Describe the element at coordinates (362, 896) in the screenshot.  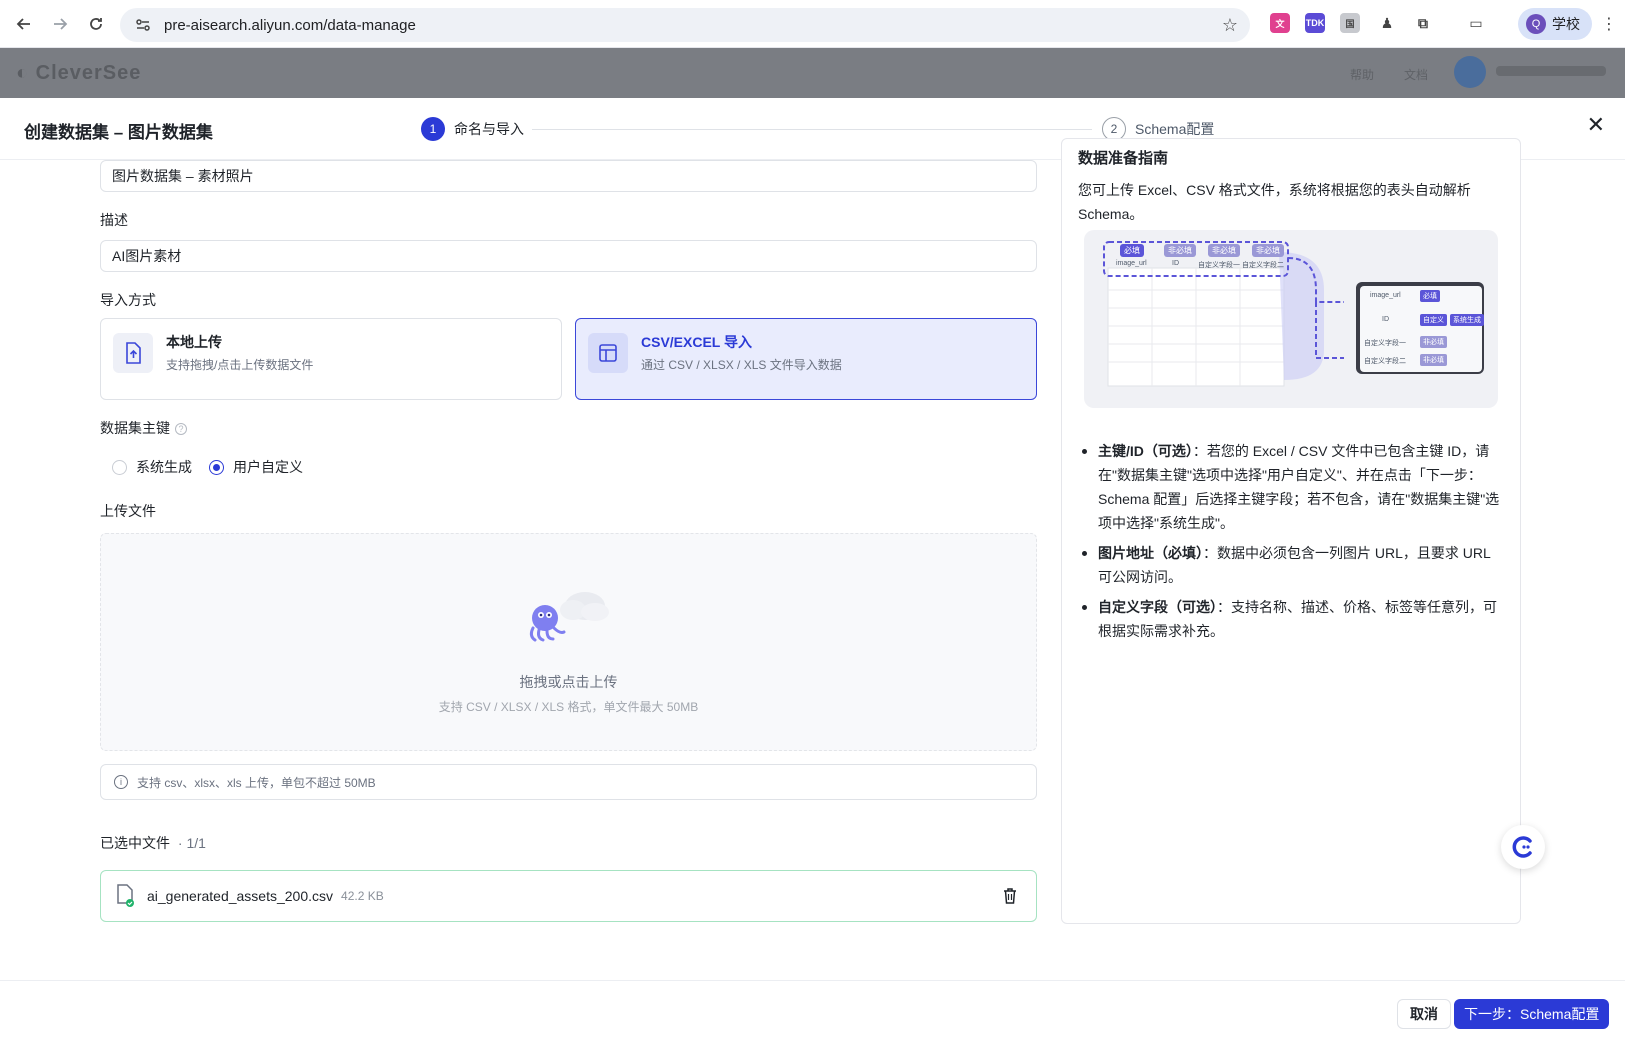
I see `file-size: 42.2 KB` at that location.